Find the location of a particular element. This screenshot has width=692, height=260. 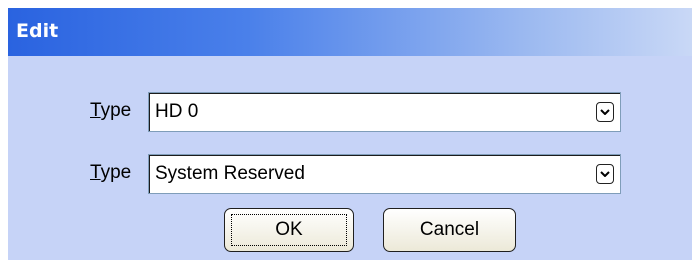

disk-type-dropdown: HD 0 is located at coordinates (384, 112).